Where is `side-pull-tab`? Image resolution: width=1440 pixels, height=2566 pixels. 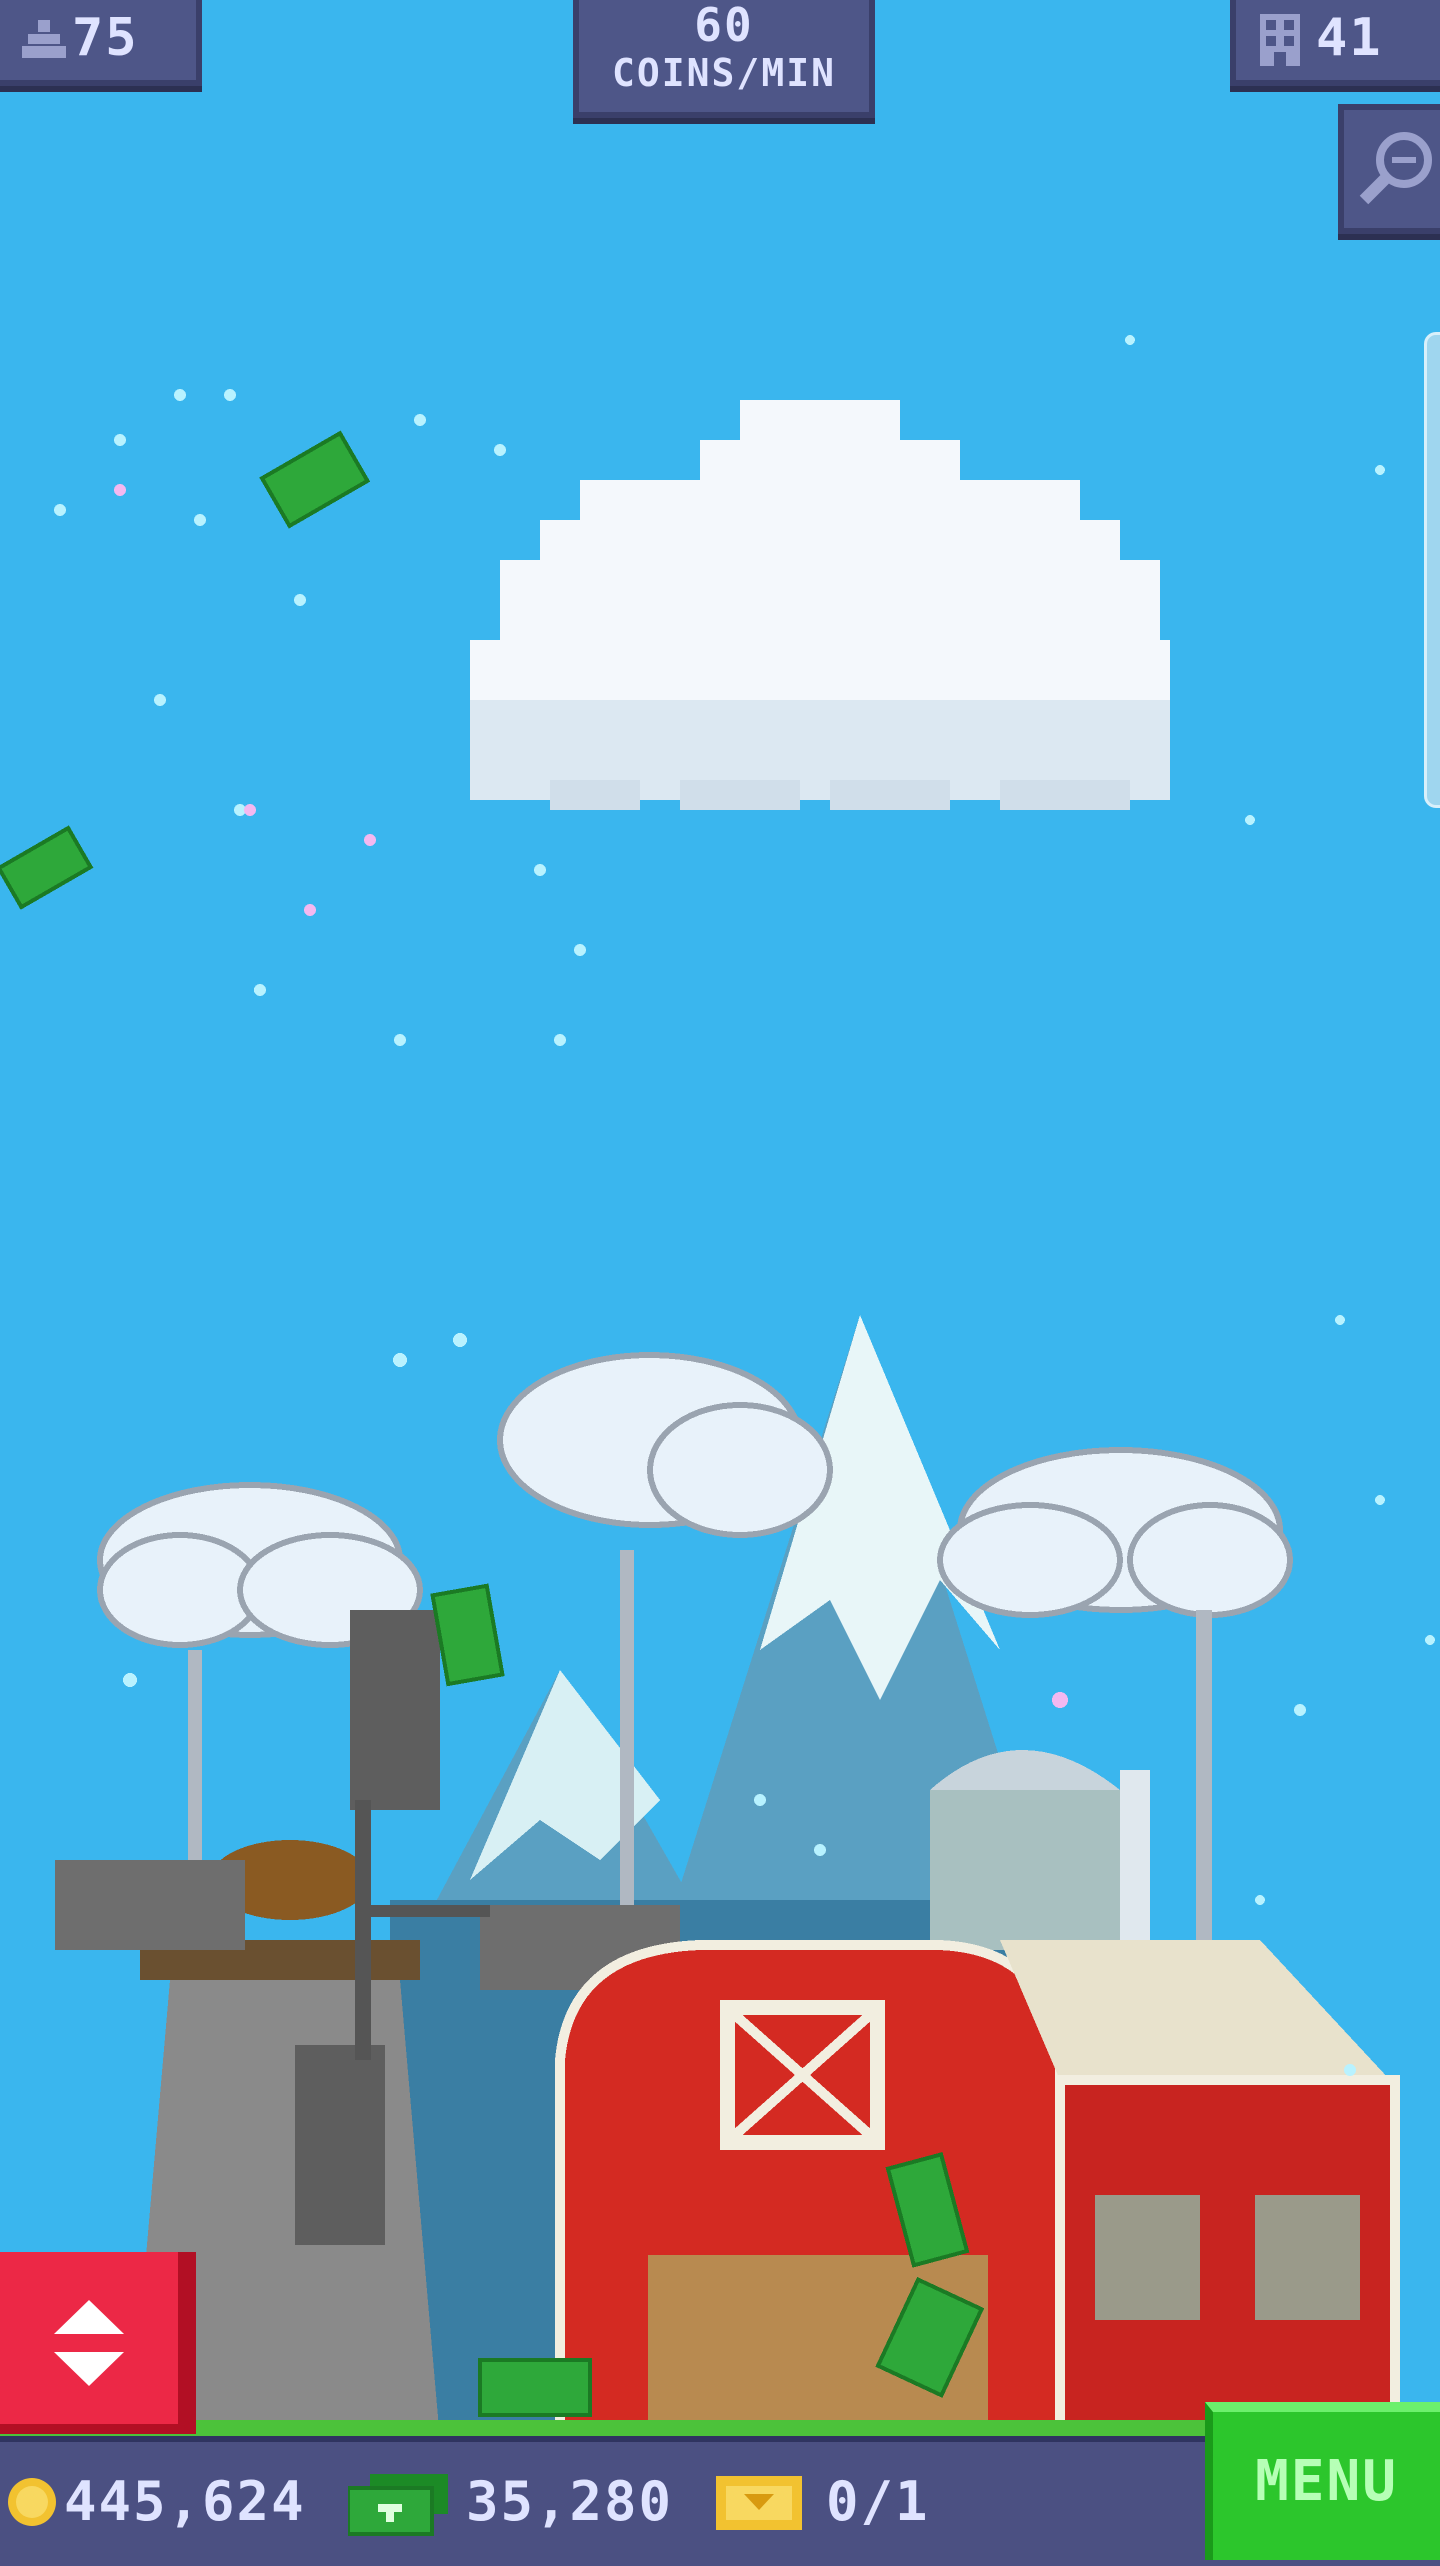 side-pull-tab is located at coordinates (1432, 570).